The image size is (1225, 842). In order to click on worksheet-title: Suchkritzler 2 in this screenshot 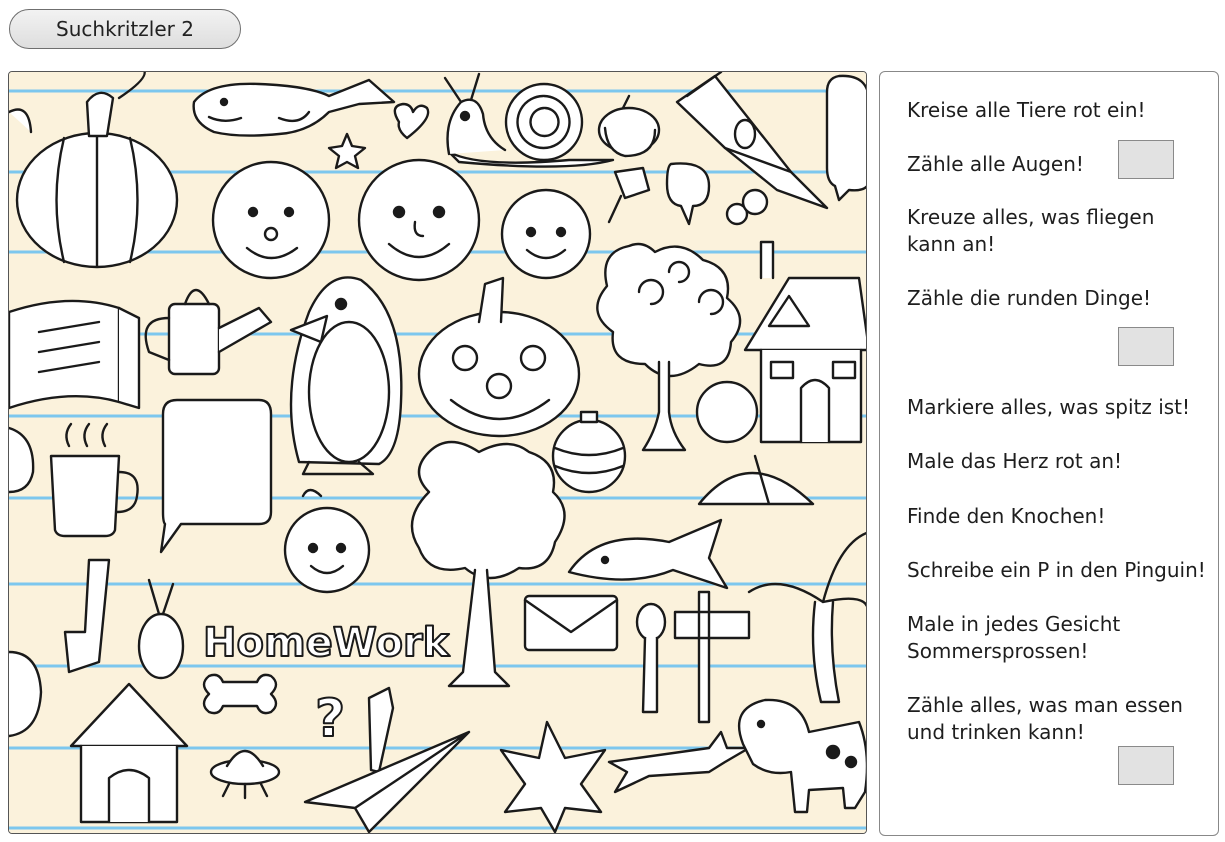, I will do `click(125, 29)`.